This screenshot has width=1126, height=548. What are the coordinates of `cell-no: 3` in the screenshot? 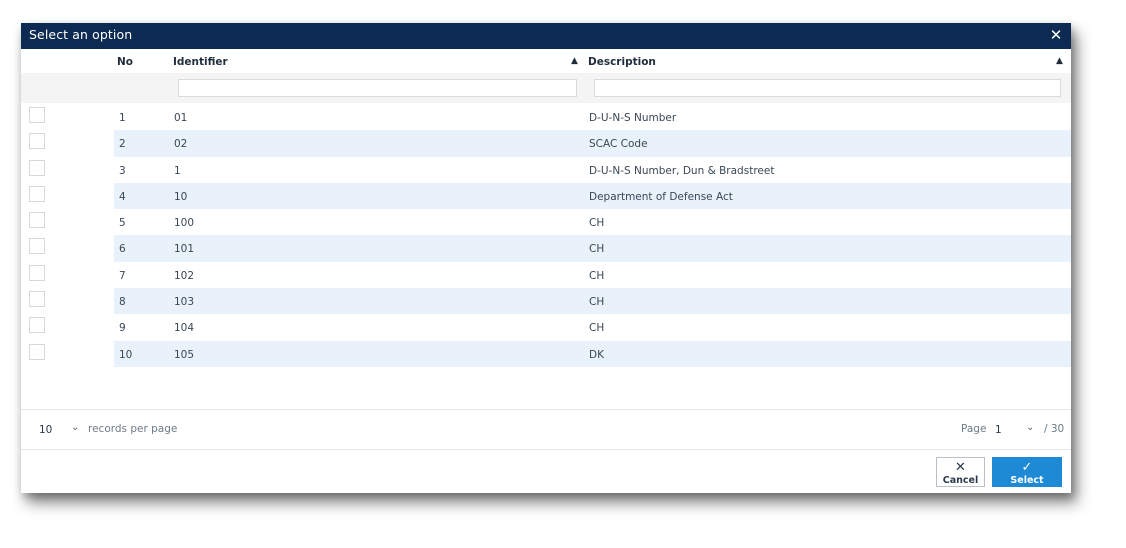 It's located at (122, 170).